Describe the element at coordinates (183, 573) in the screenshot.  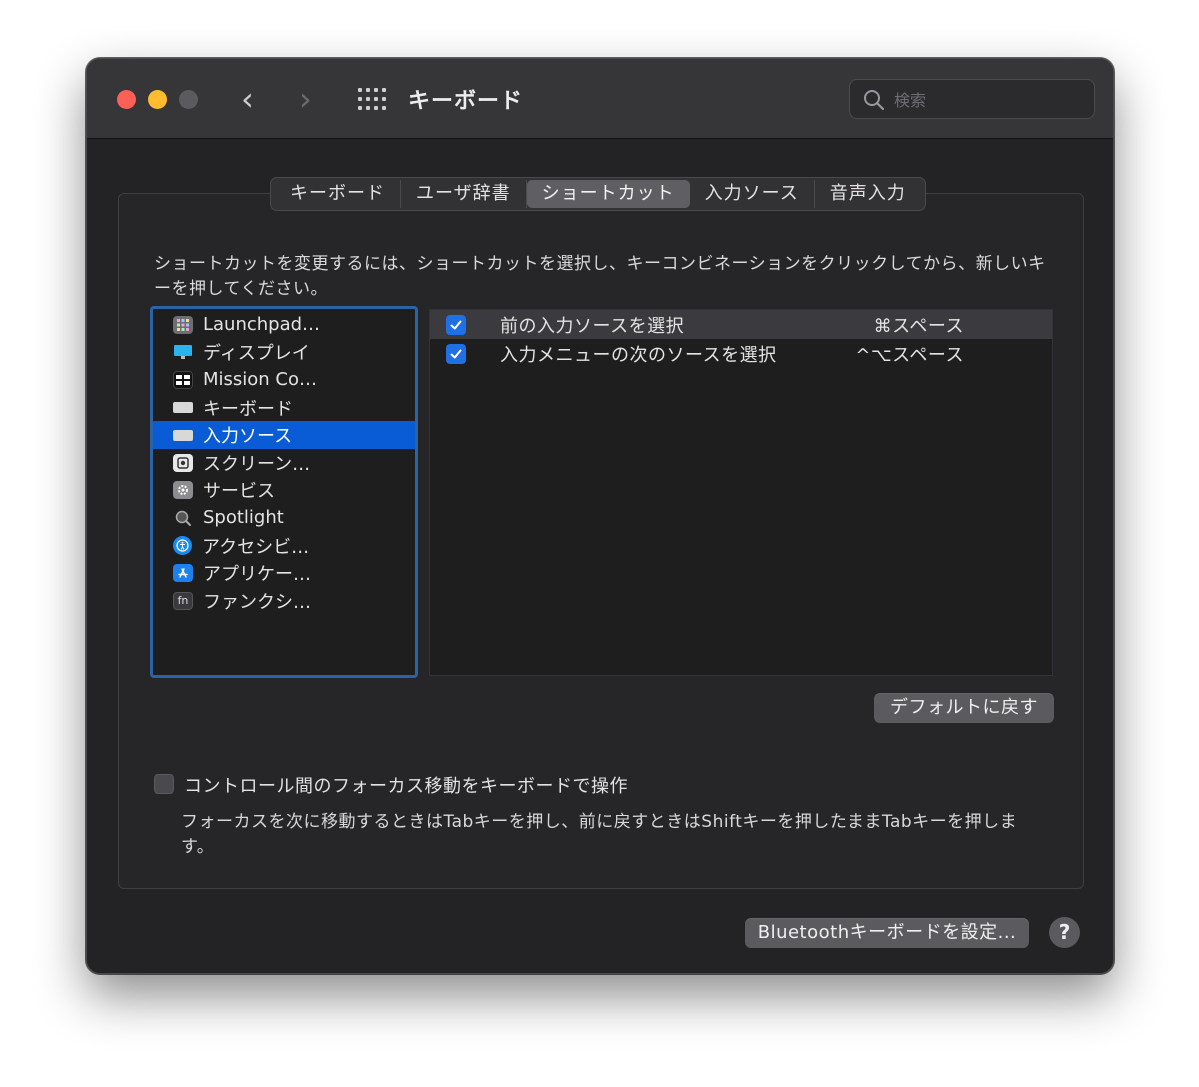
I see `app-store-icon` at that location.